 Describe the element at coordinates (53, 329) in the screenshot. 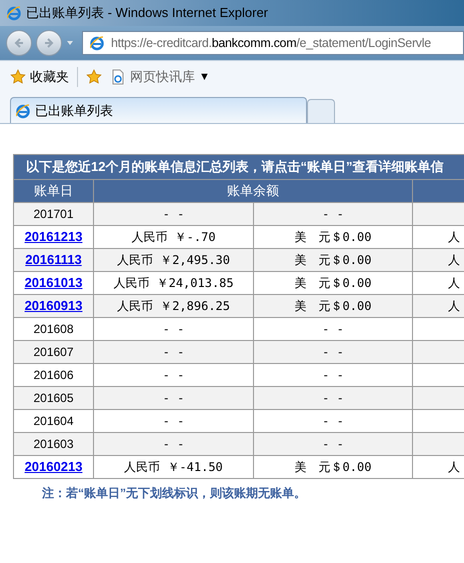

I see `statement-month: 201608` at that location.